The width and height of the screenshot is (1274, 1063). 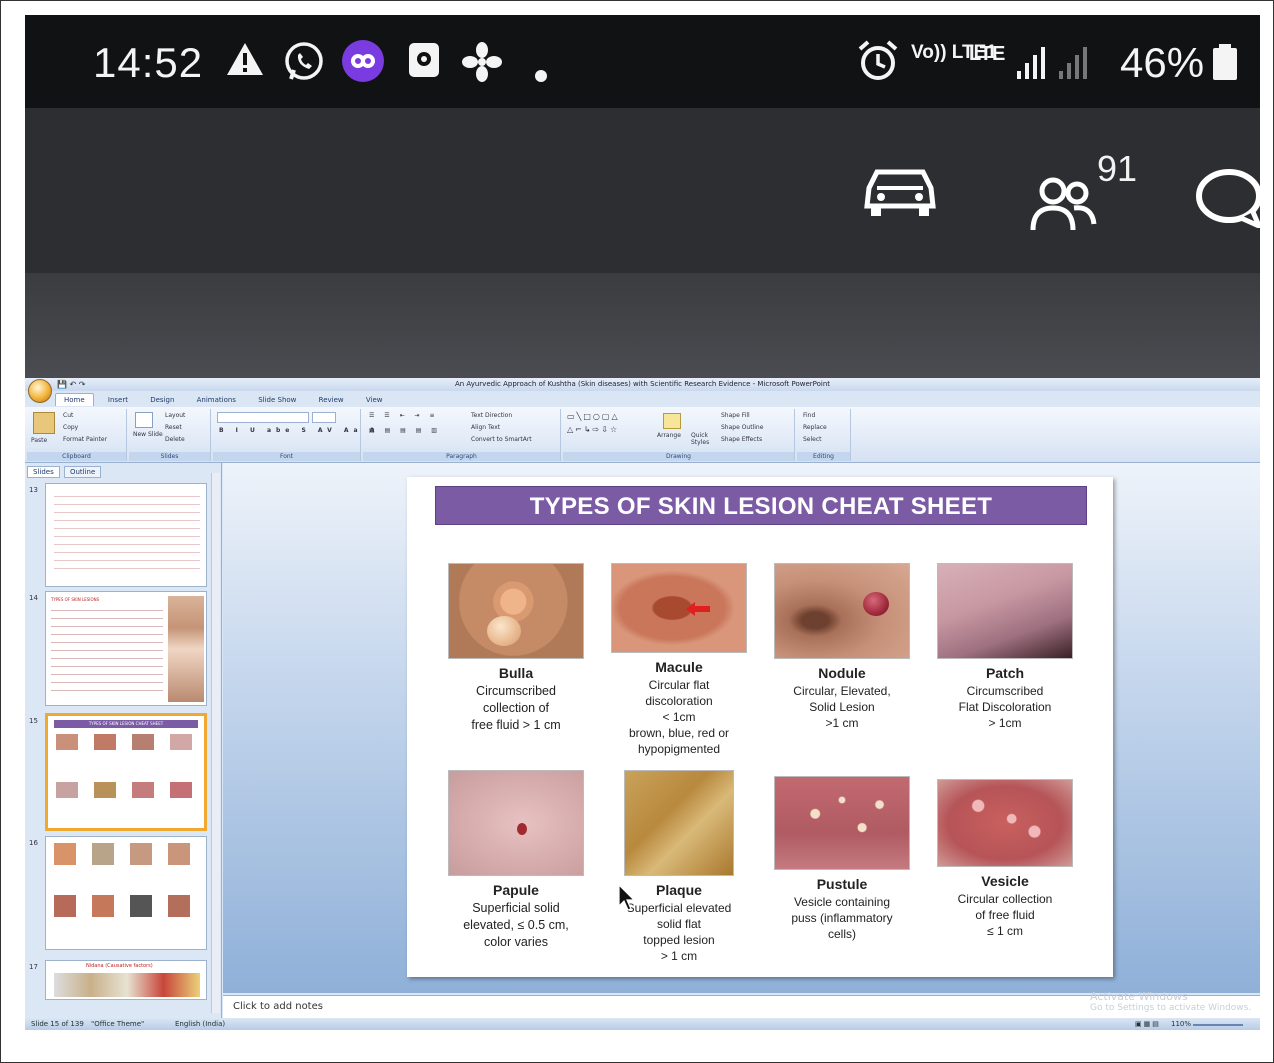 What do you see at coordinates (593, 429) in the screenshot?
I see `shapes-gallery-row2: △⌐↳⇨⇩☆` at bounding box center [593, 429].